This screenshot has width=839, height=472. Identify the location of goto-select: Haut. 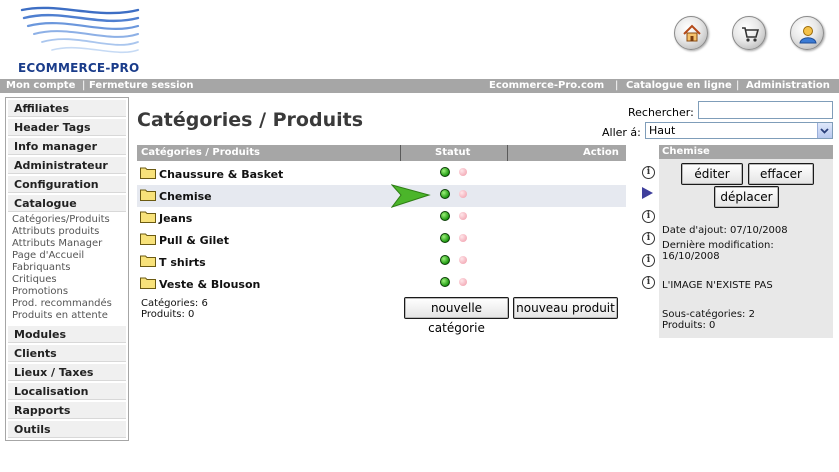
(739, 130).